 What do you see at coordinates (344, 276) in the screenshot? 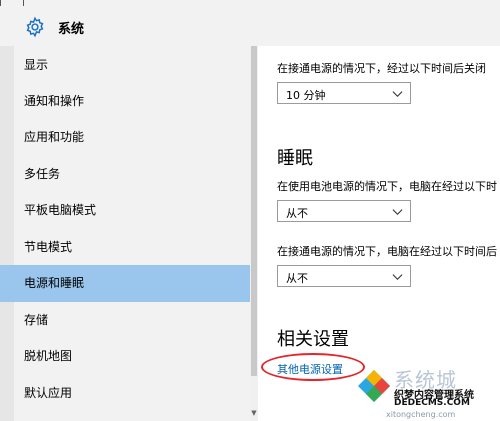
I see `sleep-plugged-dropdown: 从不` at bounding box center [344, 276].